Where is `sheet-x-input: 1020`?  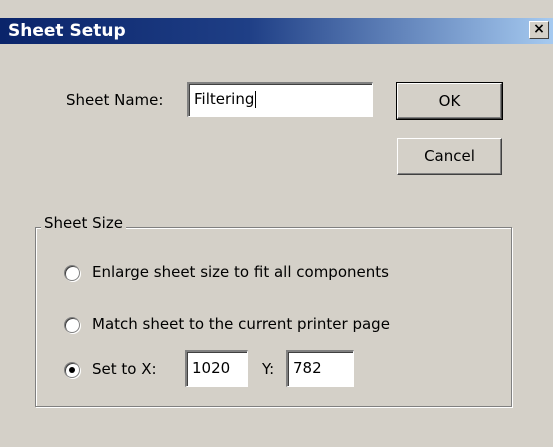
sheet-x-input: 1020 is located at coordinates (216, 368).